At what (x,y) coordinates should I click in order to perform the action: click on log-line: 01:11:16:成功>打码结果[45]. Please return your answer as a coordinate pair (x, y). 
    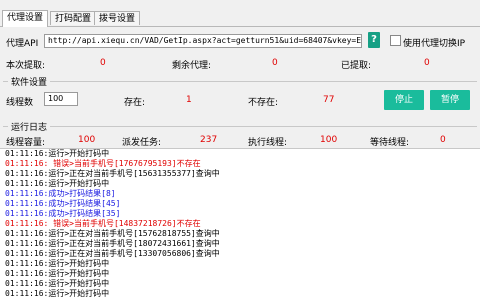
    Looking at the image, I should click on (63, 203).